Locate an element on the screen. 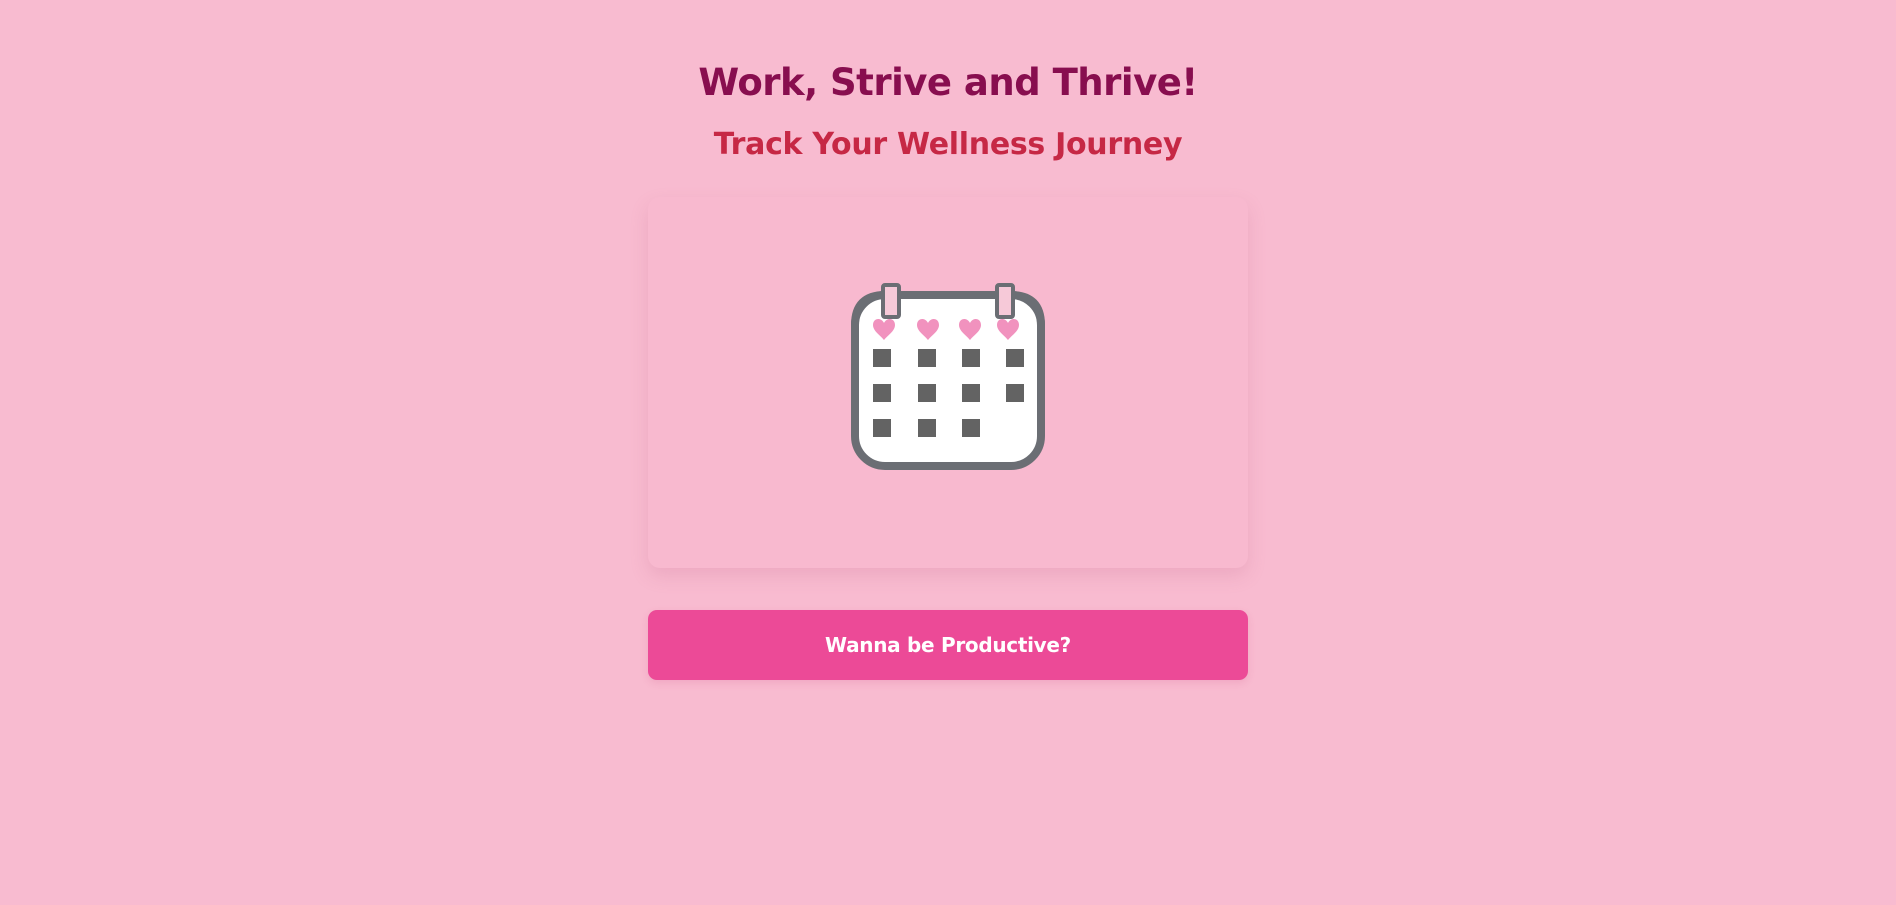  illustration-card is located at coordinates (948, 382).